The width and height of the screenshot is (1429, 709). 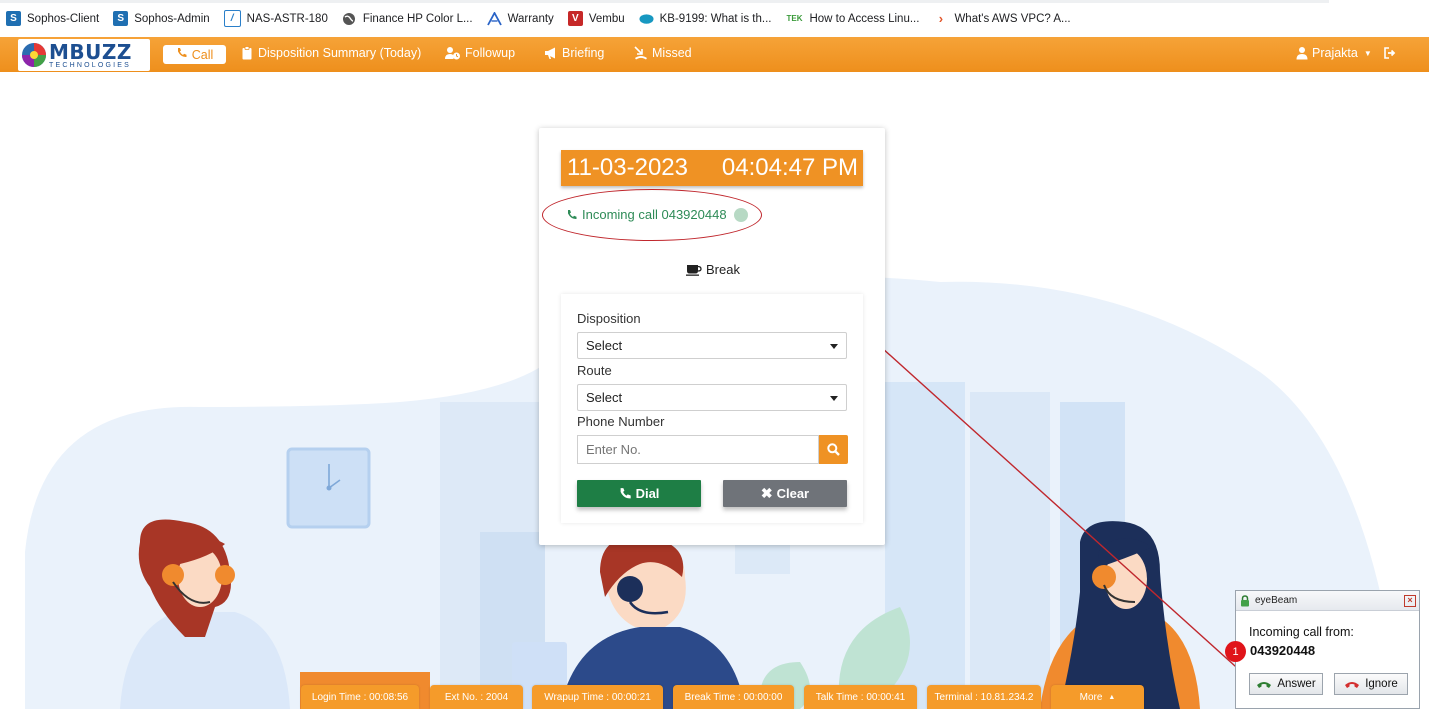 What do you see at coordinates (1283, 650) in the screenshot?
I see `eyebeam-caller-number: 043920448` at bounding box center [1283, 650].